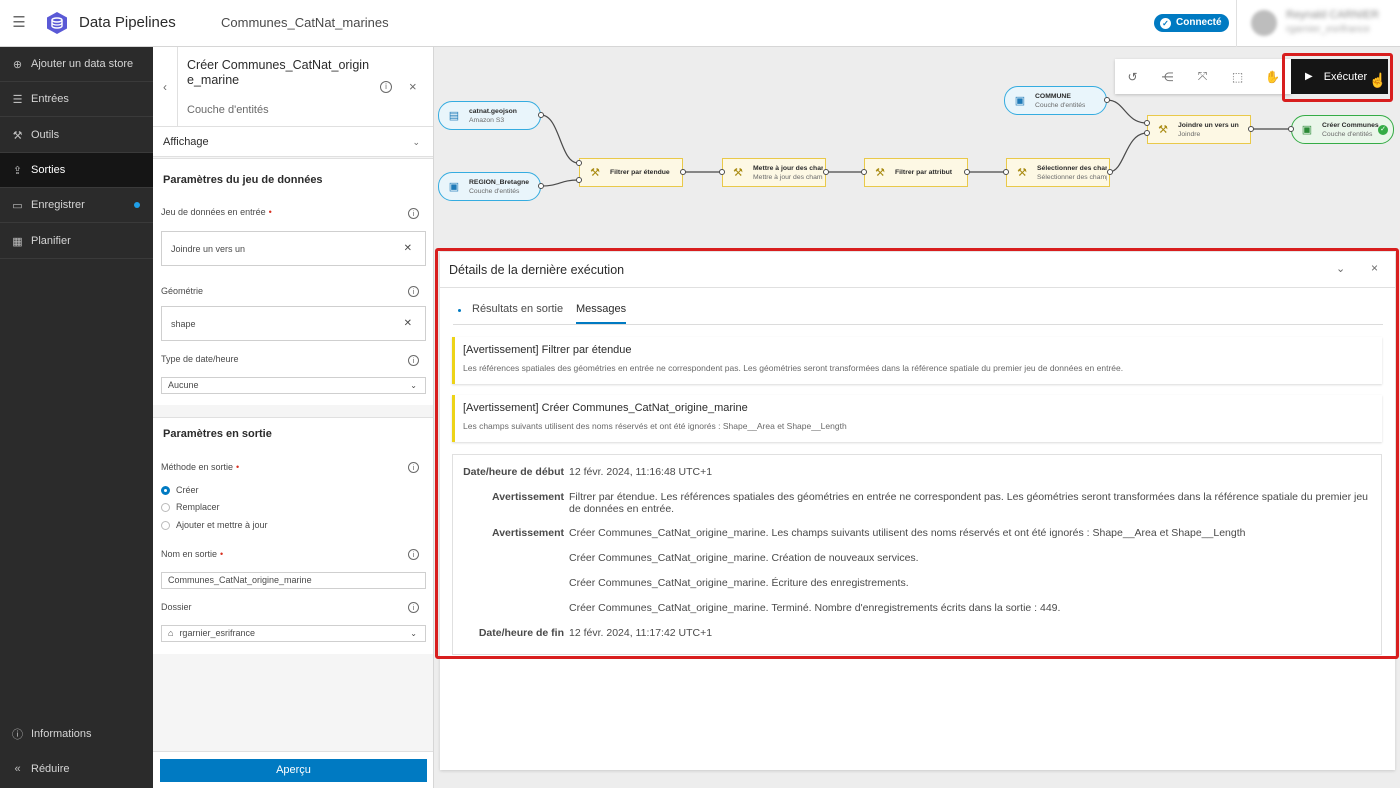  Describe the element at coordinates (1165, 23) in the screenshot. I see `check-icon: ✓` at that location.